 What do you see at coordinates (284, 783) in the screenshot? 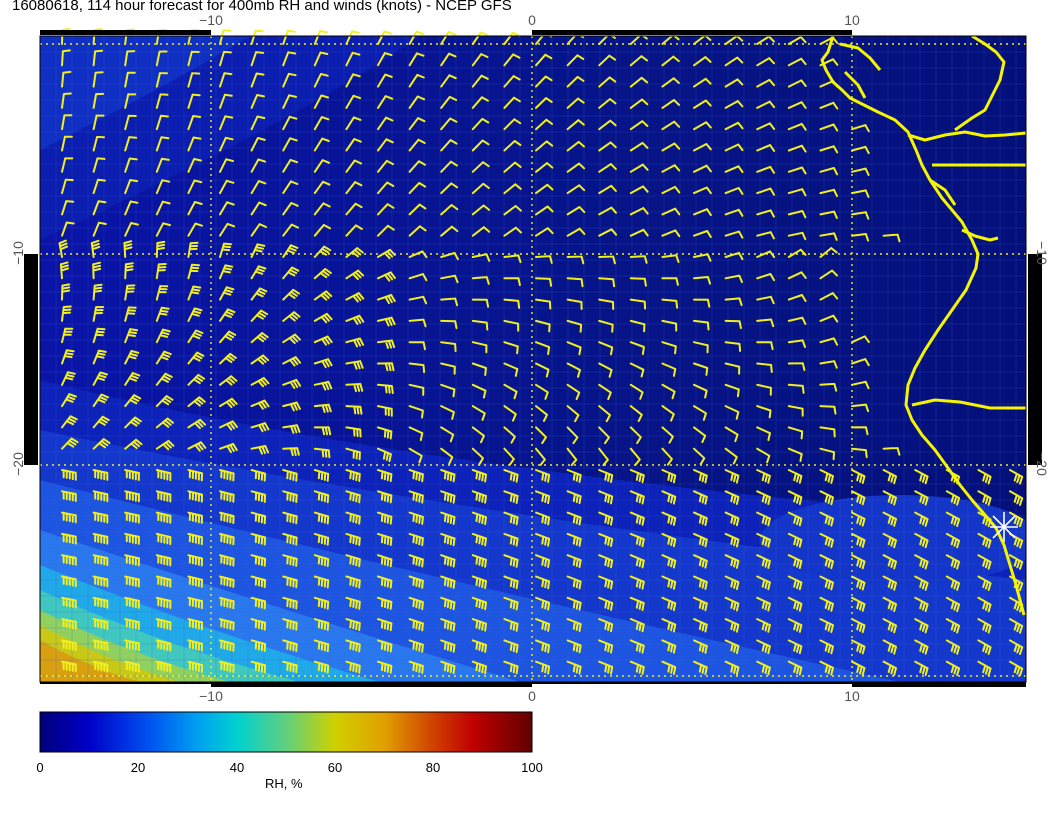
I see `colorbar-label: RH, %` at bounding box center [284, 783].